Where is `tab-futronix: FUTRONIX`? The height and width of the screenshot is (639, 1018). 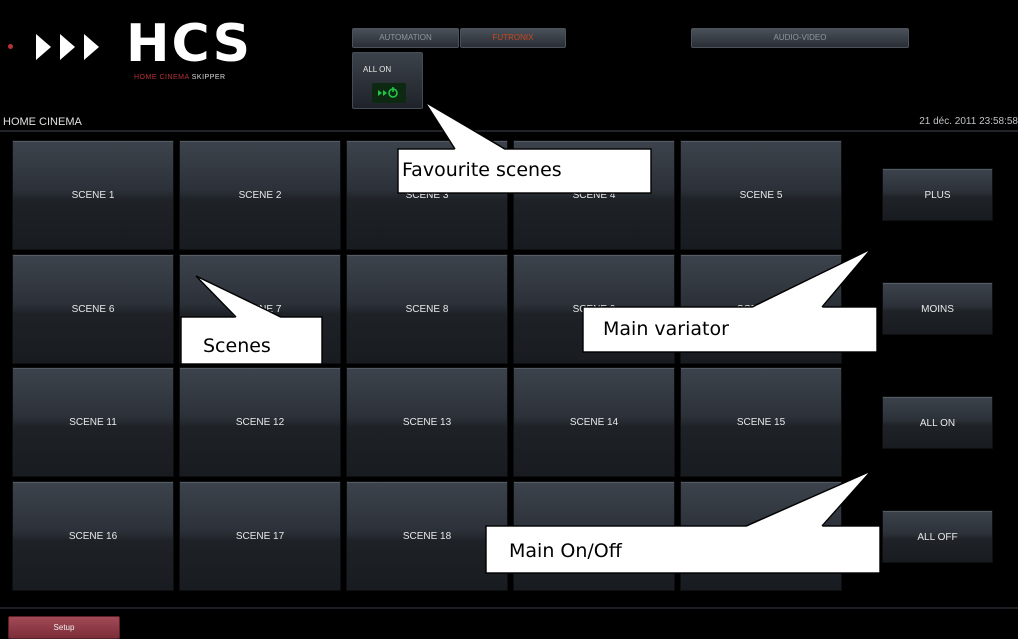
tab-futronix: FUTRONIX is located at coordinates (513, 38).